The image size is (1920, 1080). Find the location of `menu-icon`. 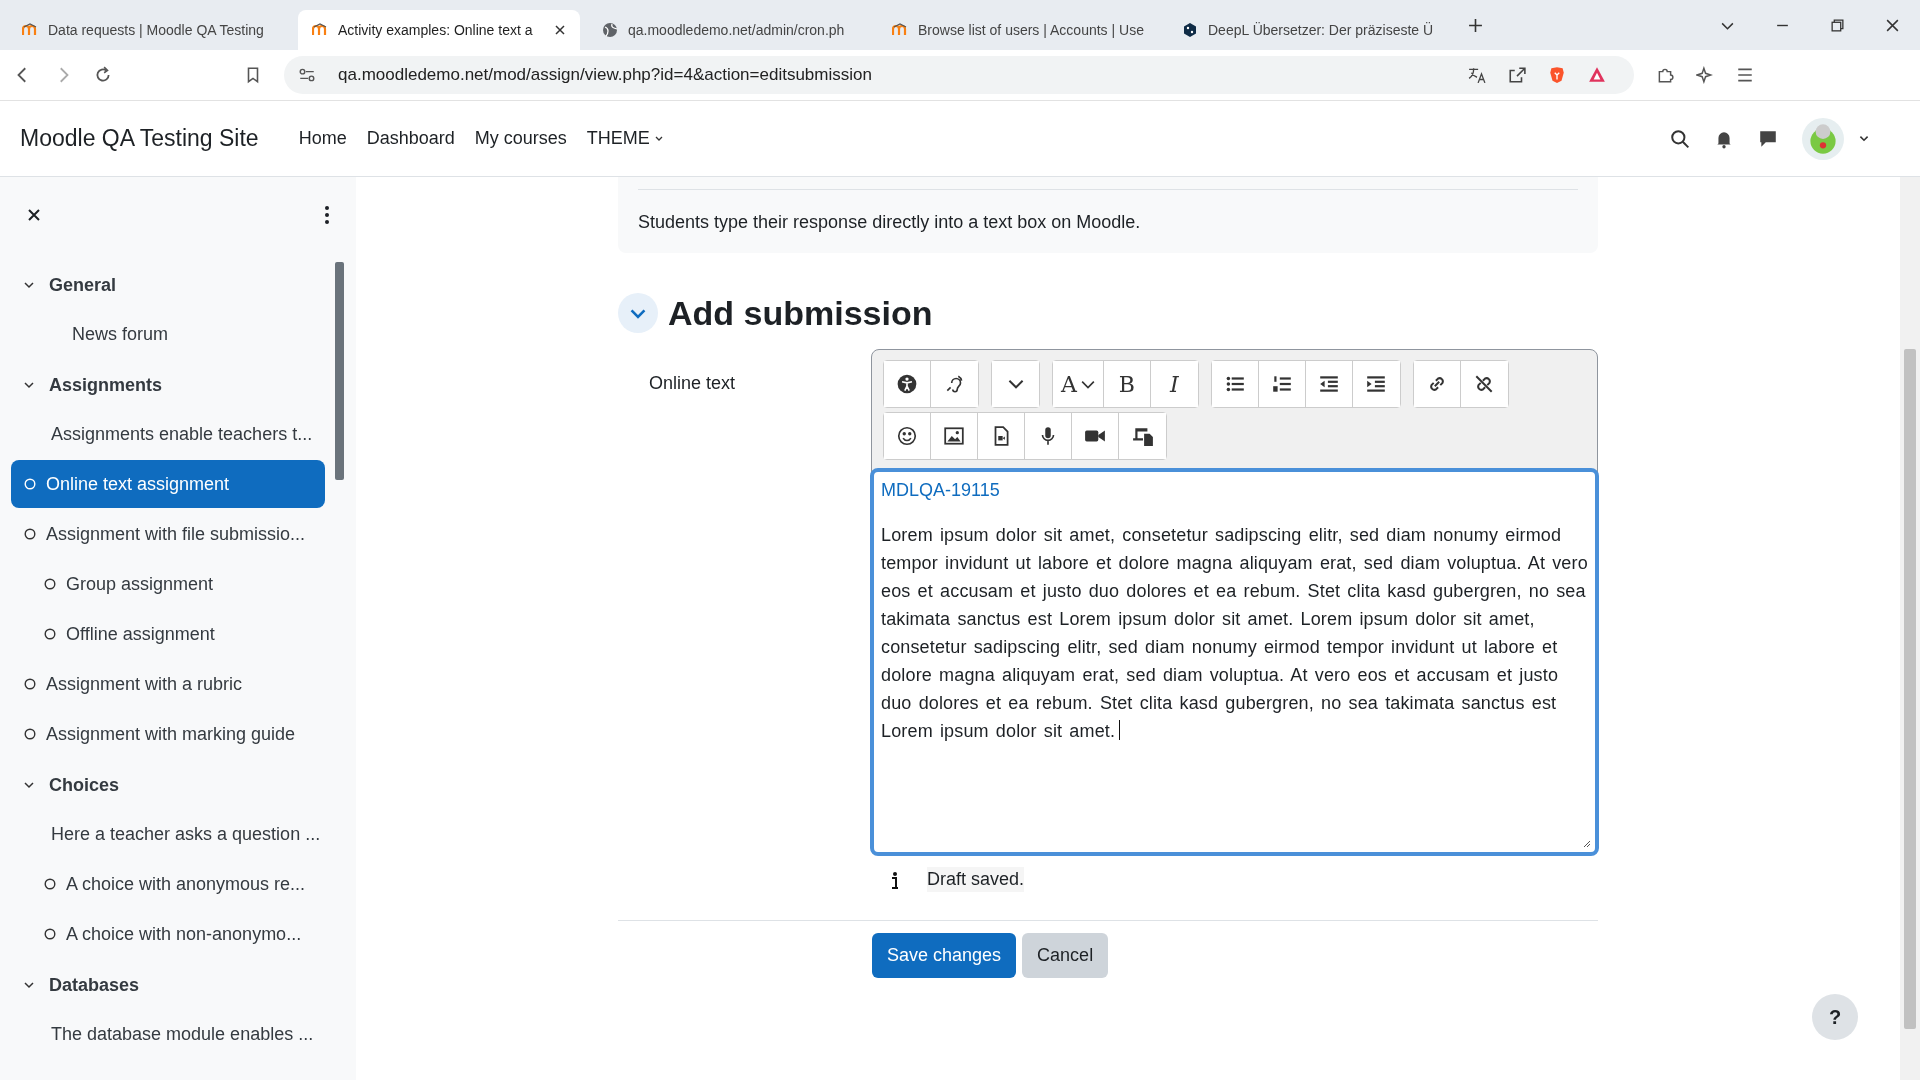

menu-icon is located at coordinates (1745, 75).